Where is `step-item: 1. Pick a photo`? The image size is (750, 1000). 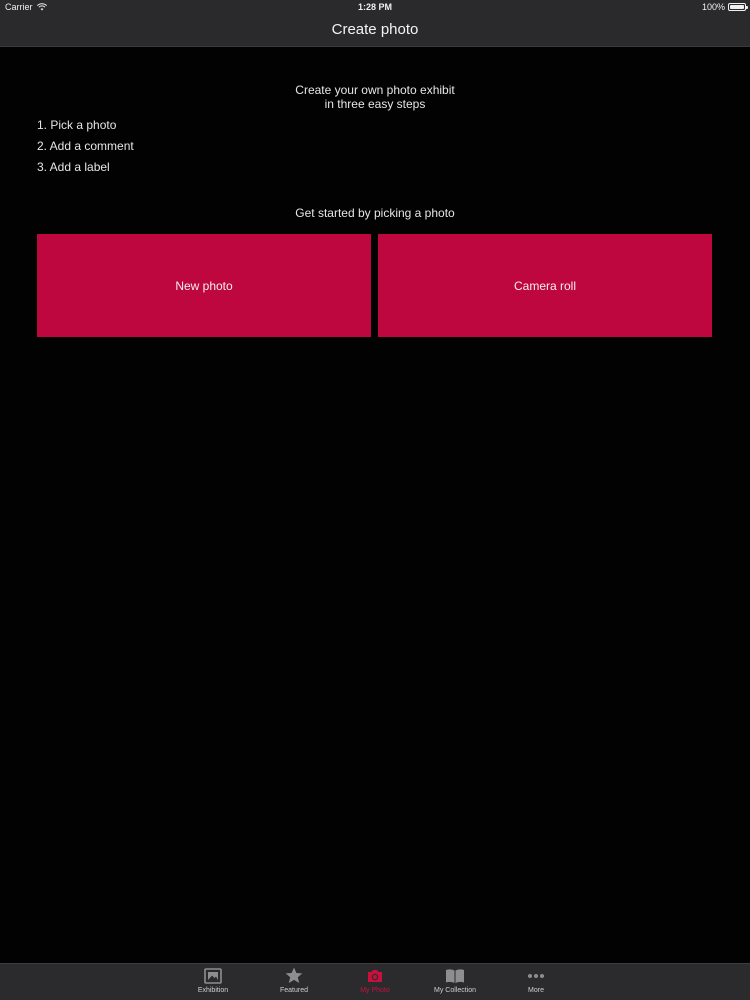 step-item: 1. Pick a photo is located at coordinates (77, 125).